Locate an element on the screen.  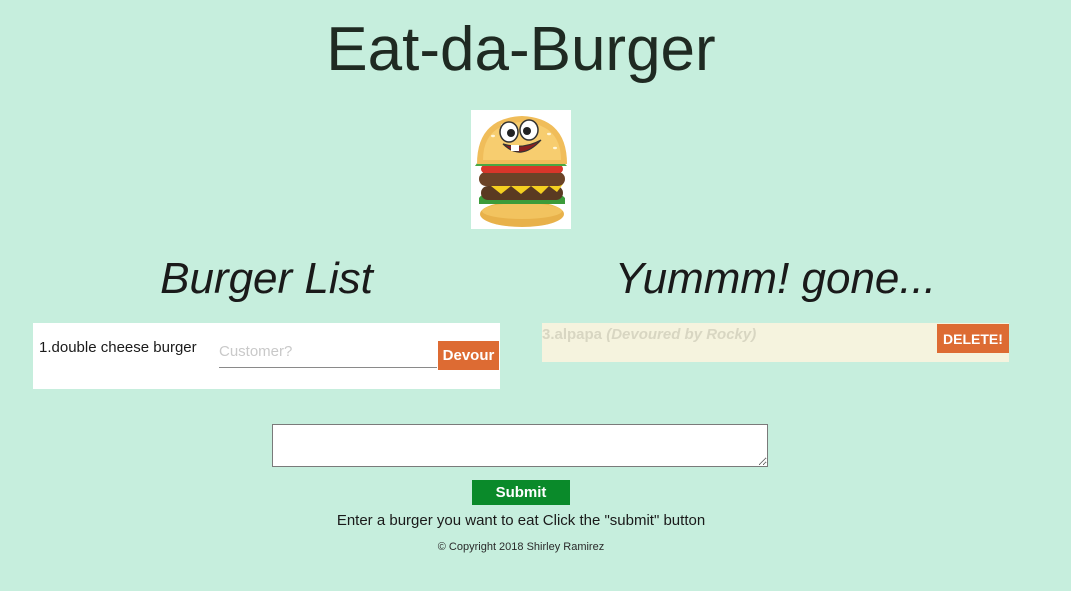
devoured-list-item: 3.alpapa (Devoured by Rocky) DELETE! is located at coordinates (775, 342).